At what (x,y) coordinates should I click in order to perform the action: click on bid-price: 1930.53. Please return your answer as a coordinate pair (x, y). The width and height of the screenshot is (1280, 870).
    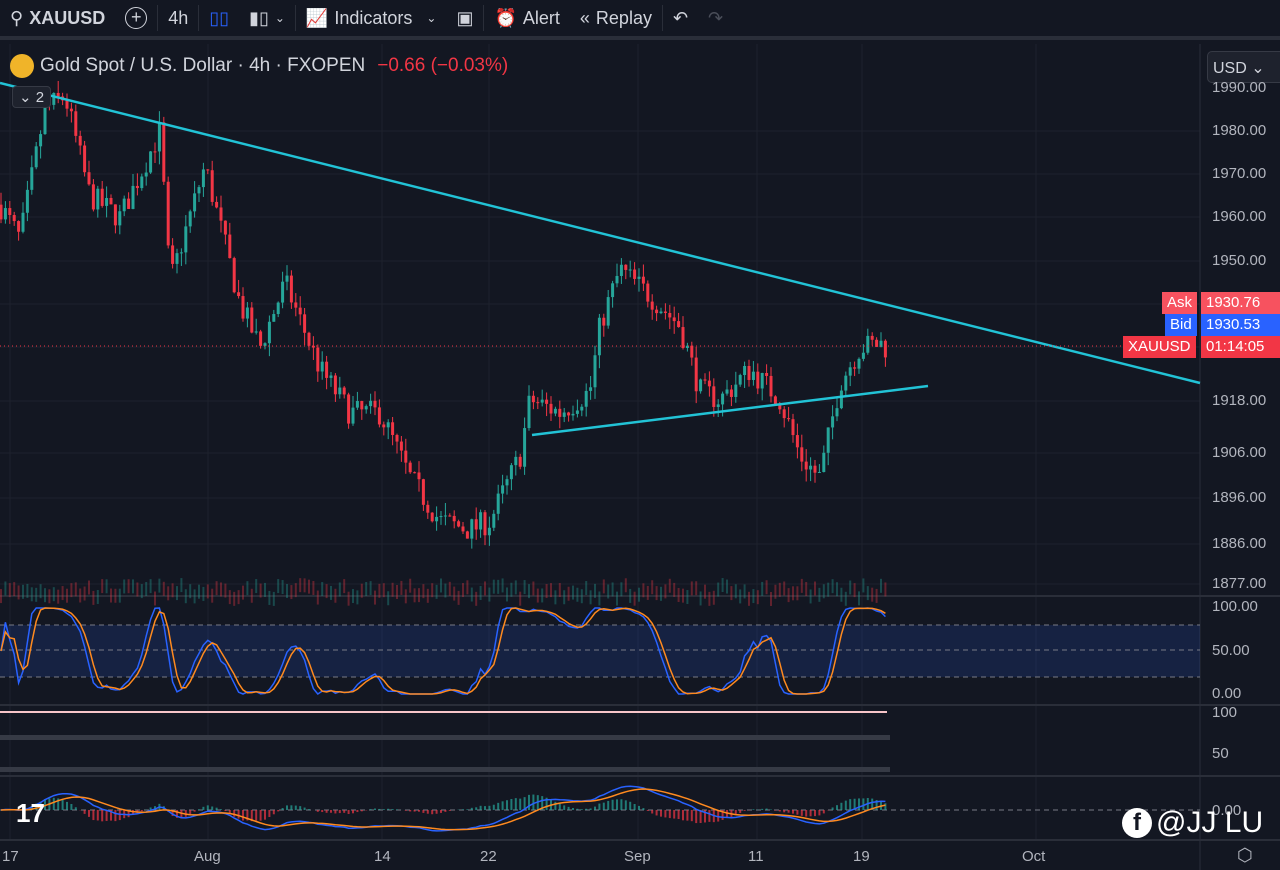
    Looking at the image, I should click on (1240, 325).